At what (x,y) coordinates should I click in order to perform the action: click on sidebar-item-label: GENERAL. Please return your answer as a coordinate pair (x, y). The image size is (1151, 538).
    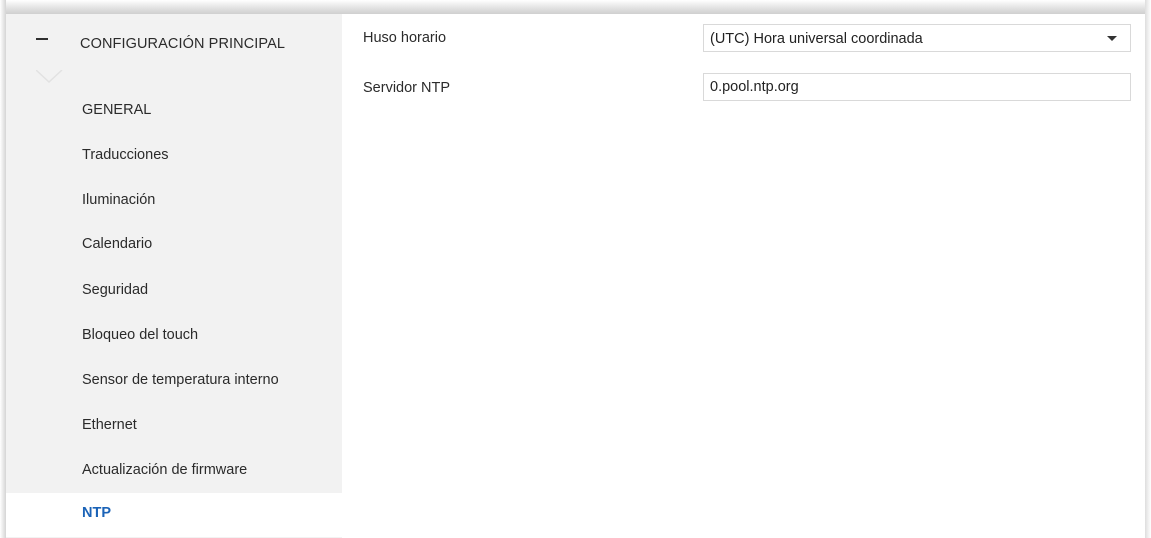
    Looking at the image, I should click on (117, 110).